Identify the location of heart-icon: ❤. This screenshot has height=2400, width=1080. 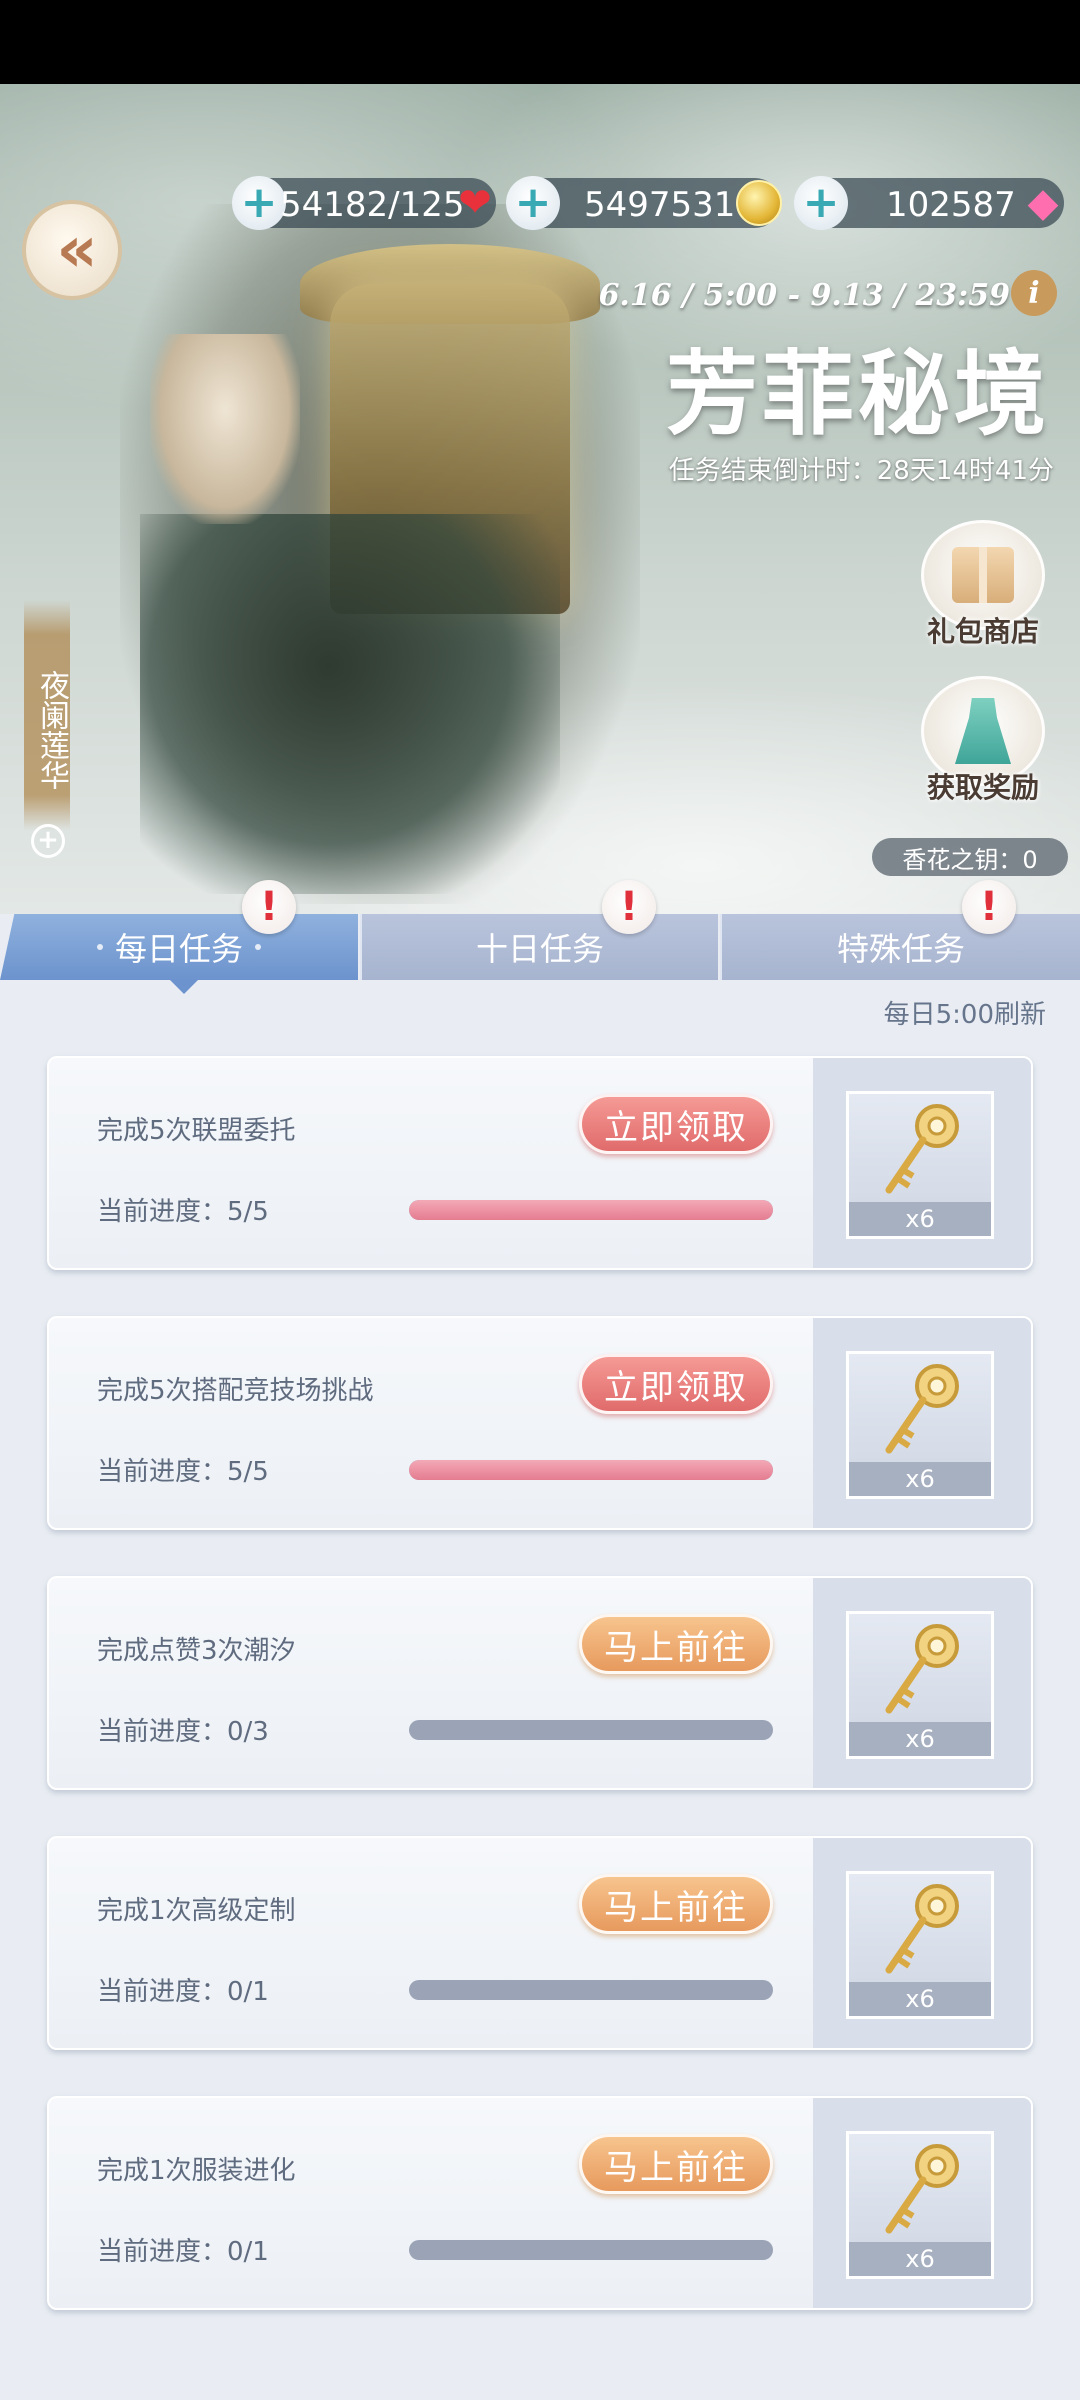
(475, 203).